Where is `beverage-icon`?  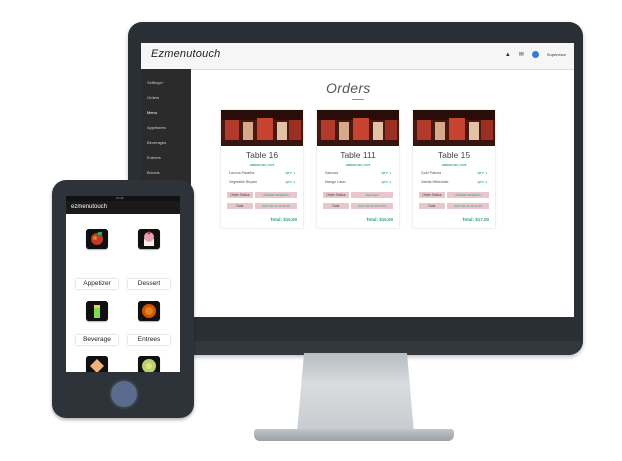 beverage-icon is located at coordinates (97, 311).